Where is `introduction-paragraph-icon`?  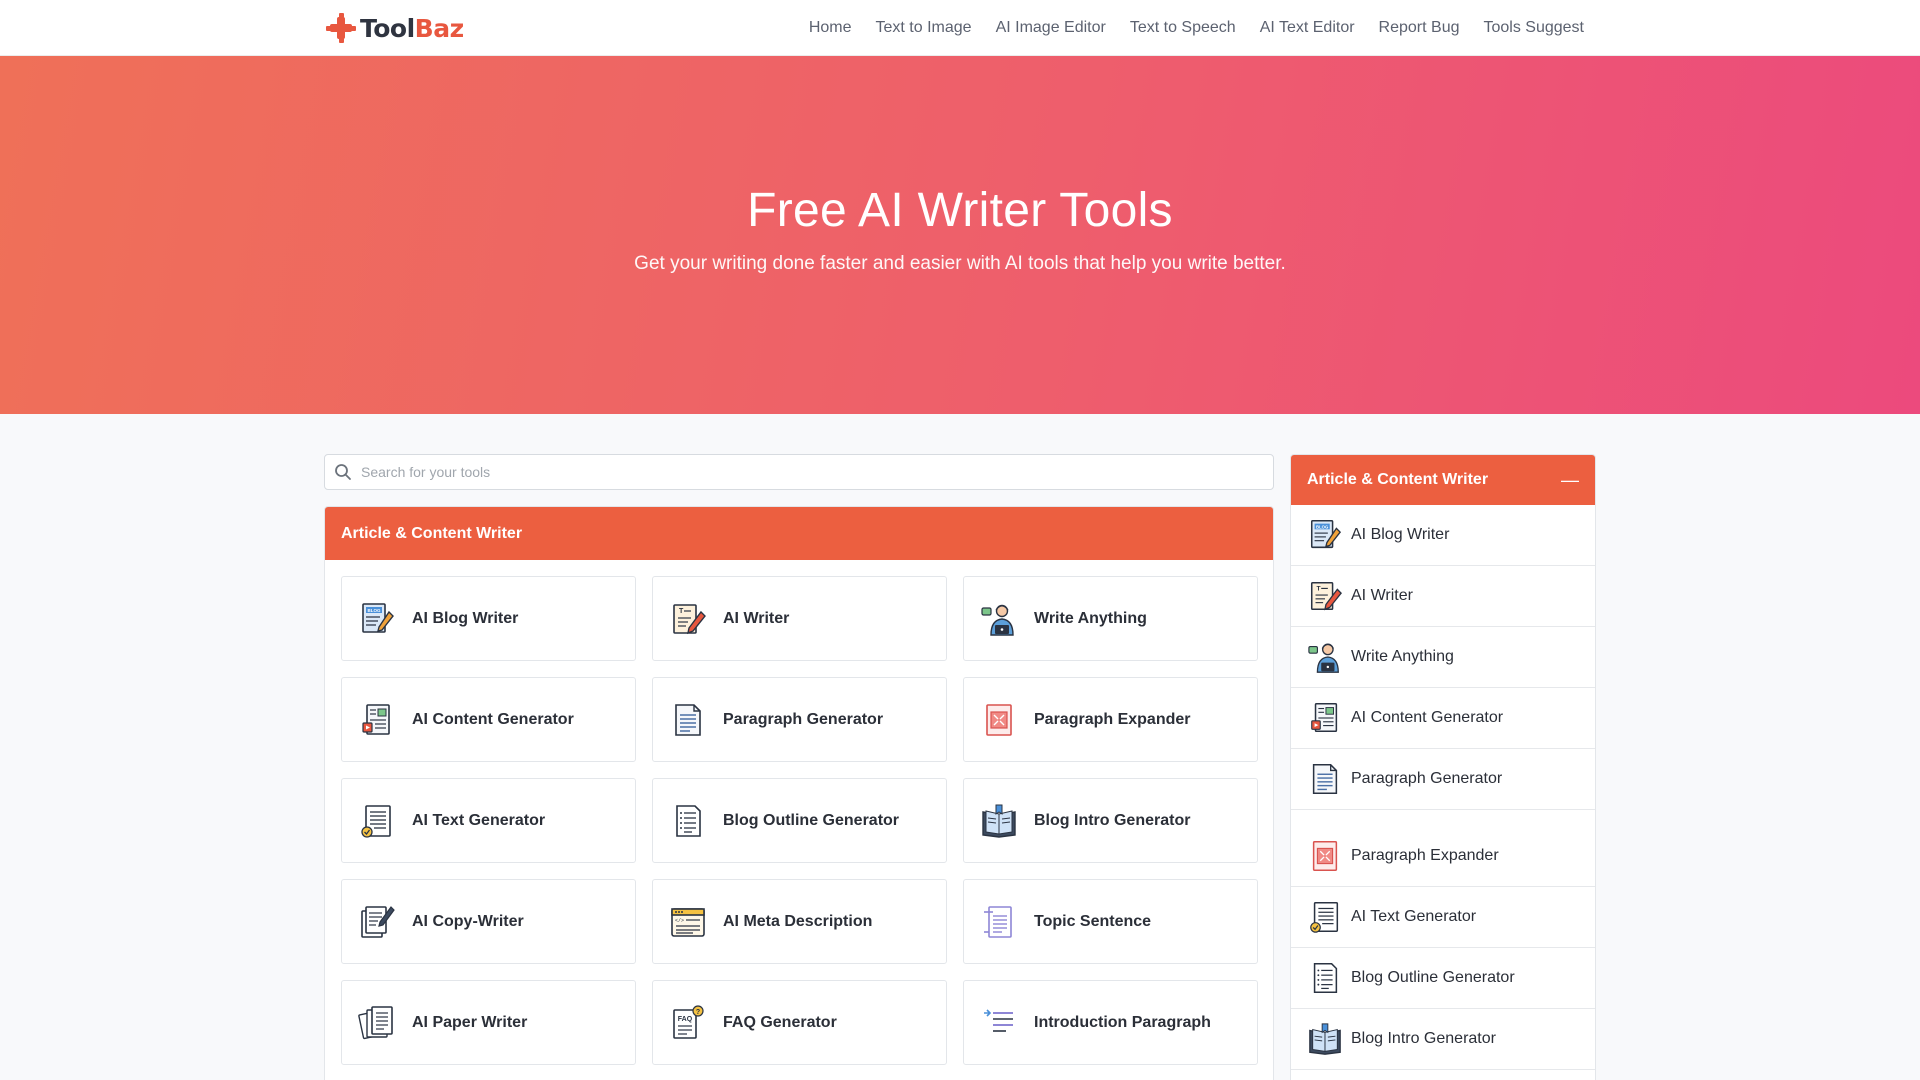
introduction-paragraph-icon is located at coordinates (999, 1023).